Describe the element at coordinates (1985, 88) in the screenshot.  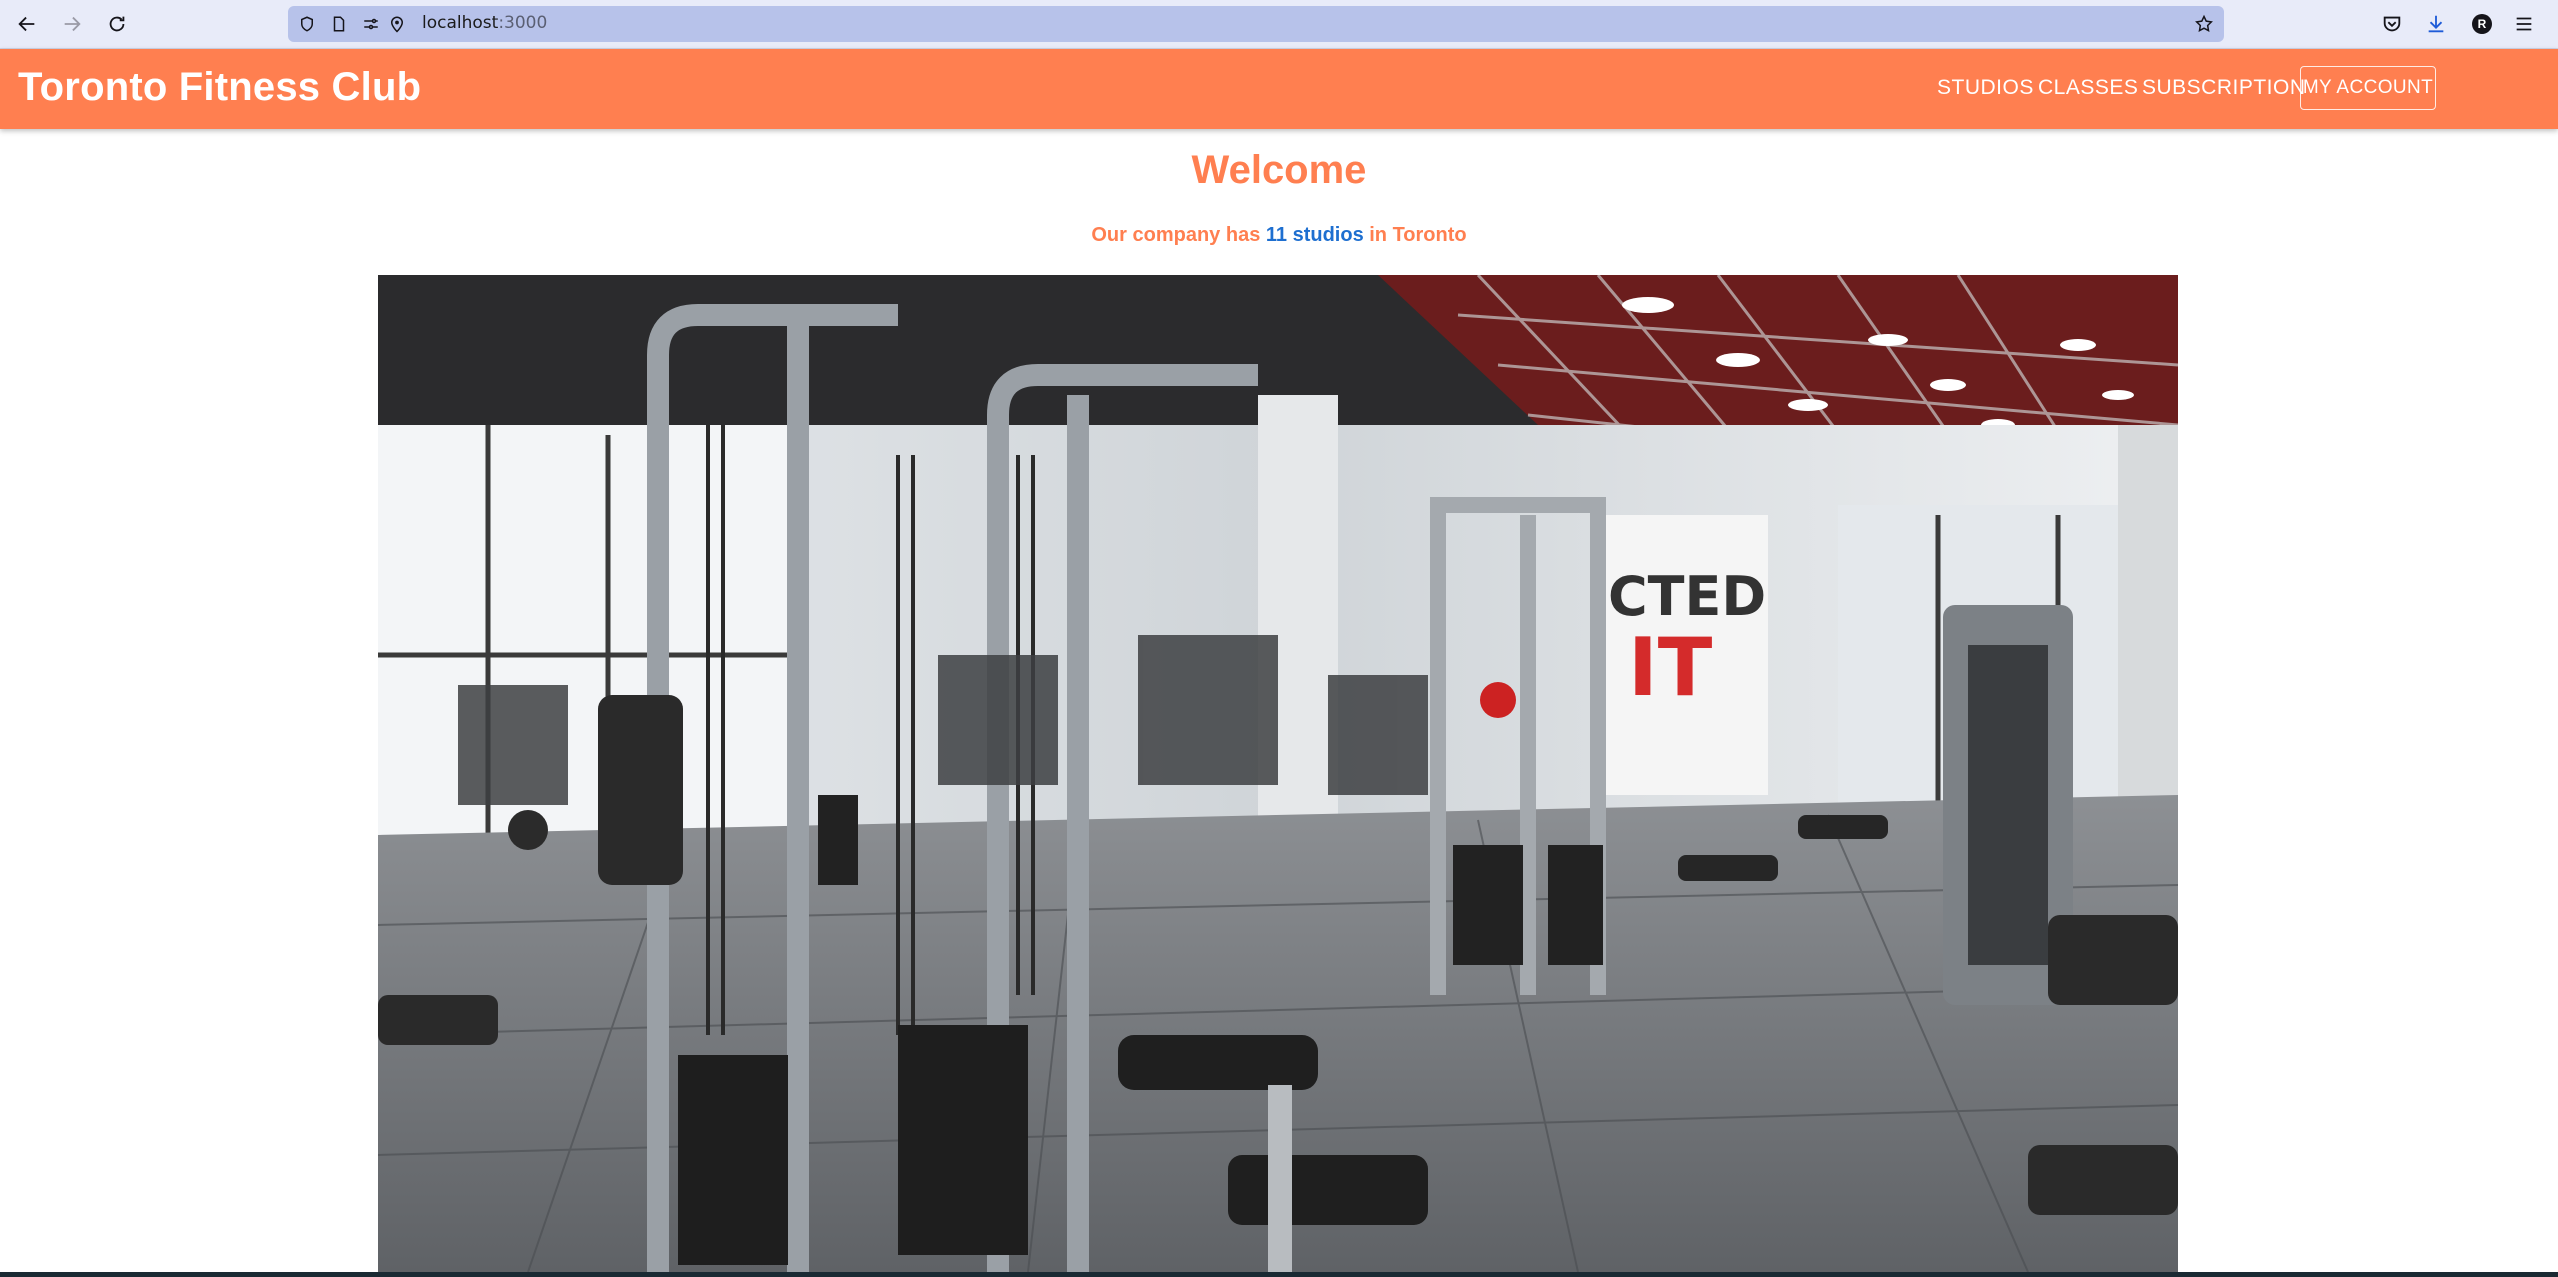
I see `nav-studios: STUDIOS` at that location.